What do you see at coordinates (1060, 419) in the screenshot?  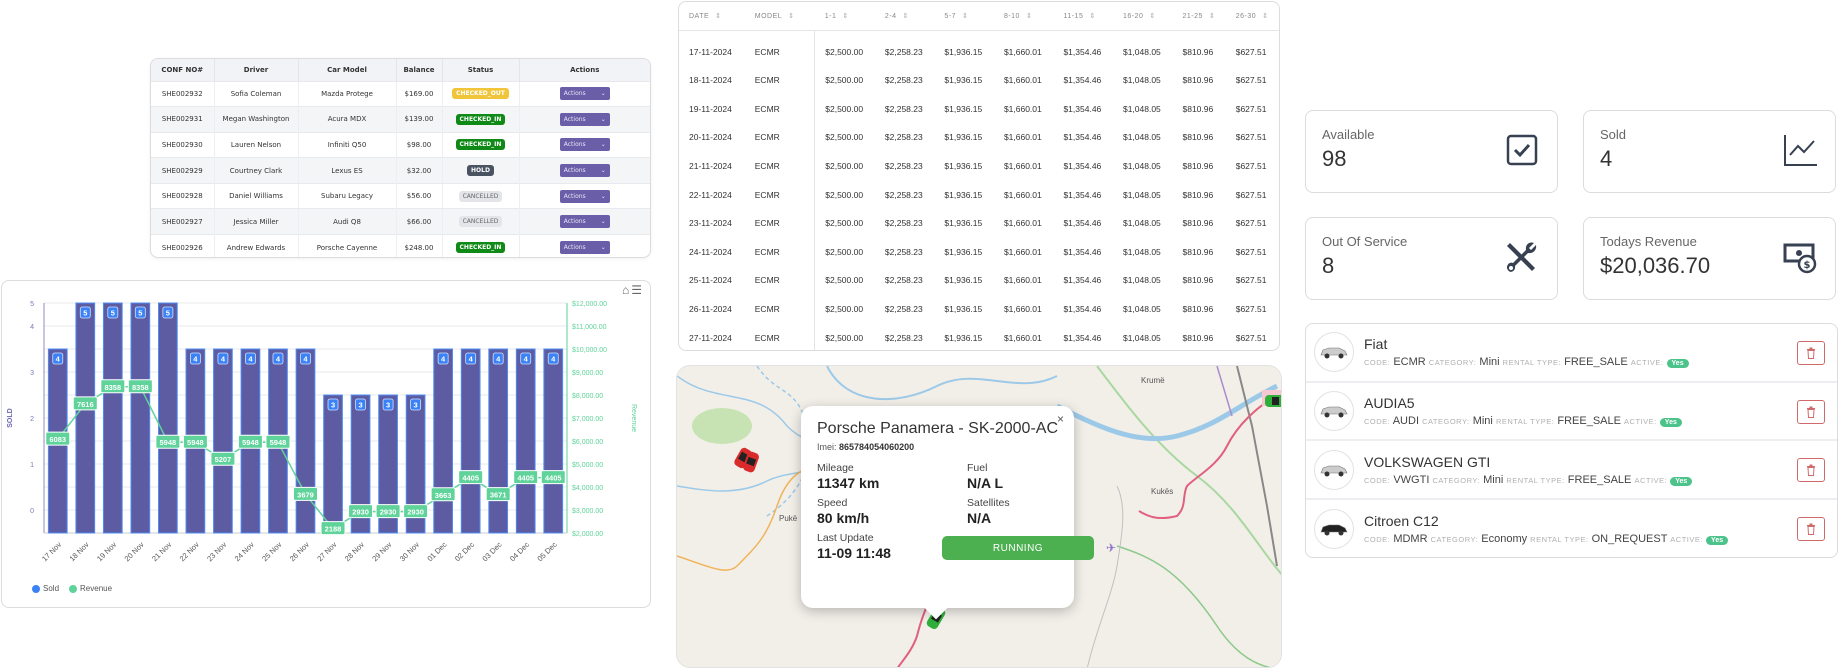 I see `close-icon: ×` at bounding box center [1060, 419].